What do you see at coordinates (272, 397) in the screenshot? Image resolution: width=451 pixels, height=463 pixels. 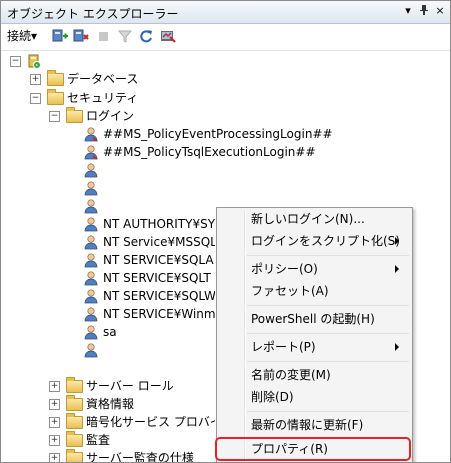 I see `menu-item-delete: 削除(D)` at bounding box center [272, 397].